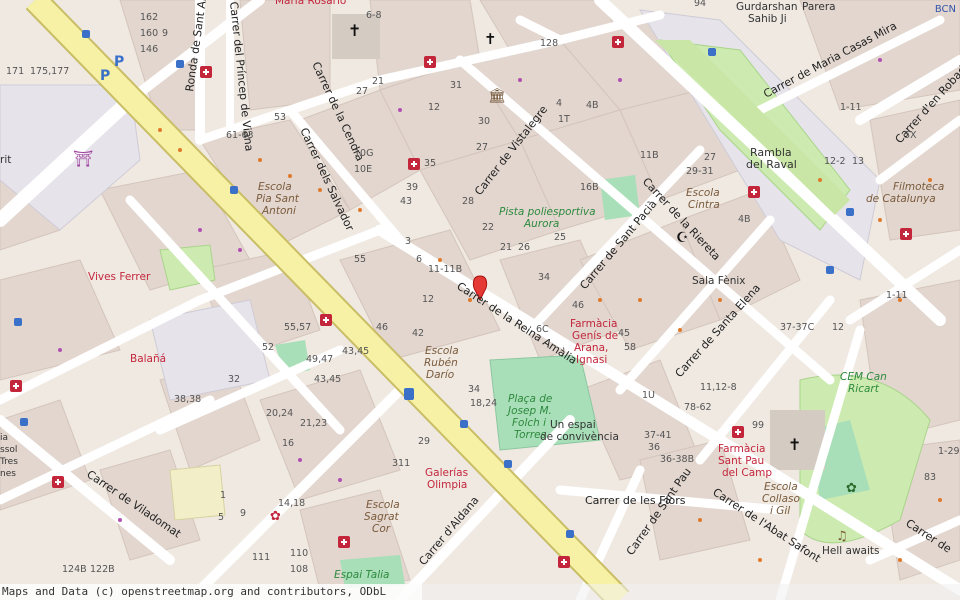 The height and width of the screenshot is (600, 960). Describe the element at coordinates (275, 516) in the screenshot. I see `flower-icon: ✿` at that location.